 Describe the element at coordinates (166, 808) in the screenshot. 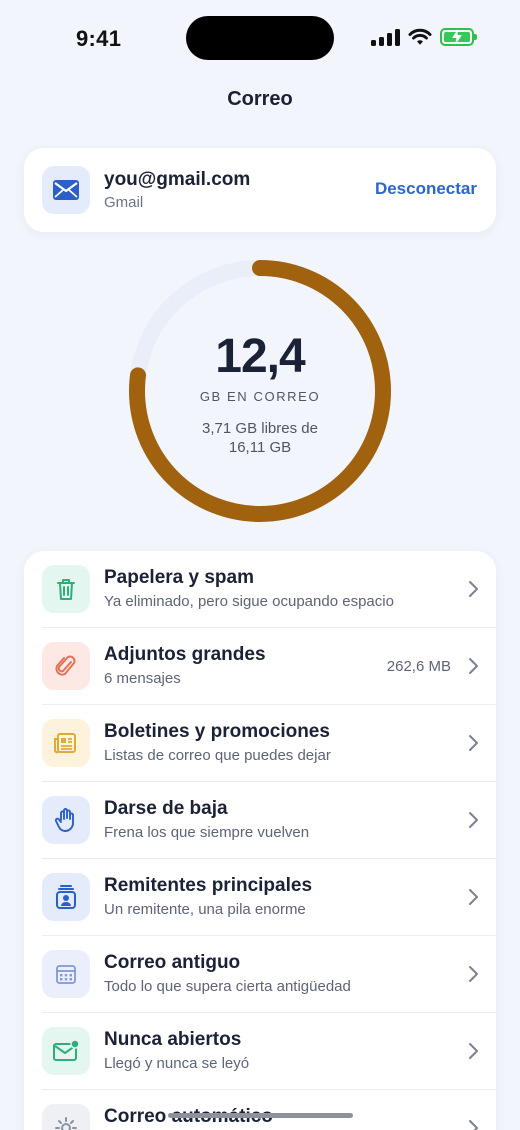

I see `list-item-title: Darse de baja` at that location.